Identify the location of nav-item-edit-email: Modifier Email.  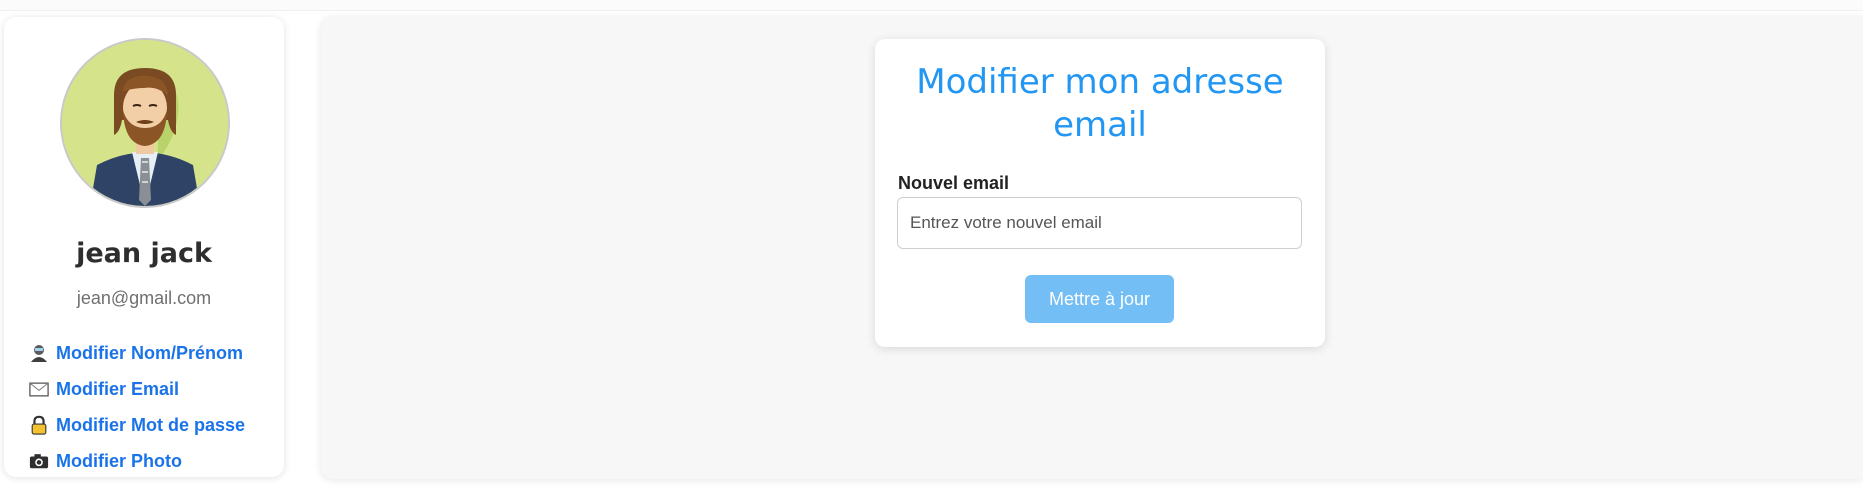
(153, 389).